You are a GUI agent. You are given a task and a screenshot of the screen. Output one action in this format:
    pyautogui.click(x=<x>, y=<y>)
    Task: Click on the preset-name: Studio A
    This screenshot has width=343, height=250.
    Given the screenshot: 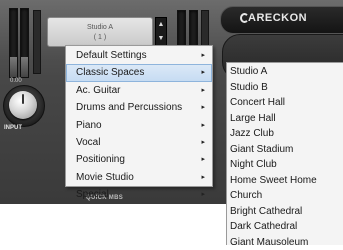 What is the action you would take?
    pyautogui.click(x=100, y=28)
    